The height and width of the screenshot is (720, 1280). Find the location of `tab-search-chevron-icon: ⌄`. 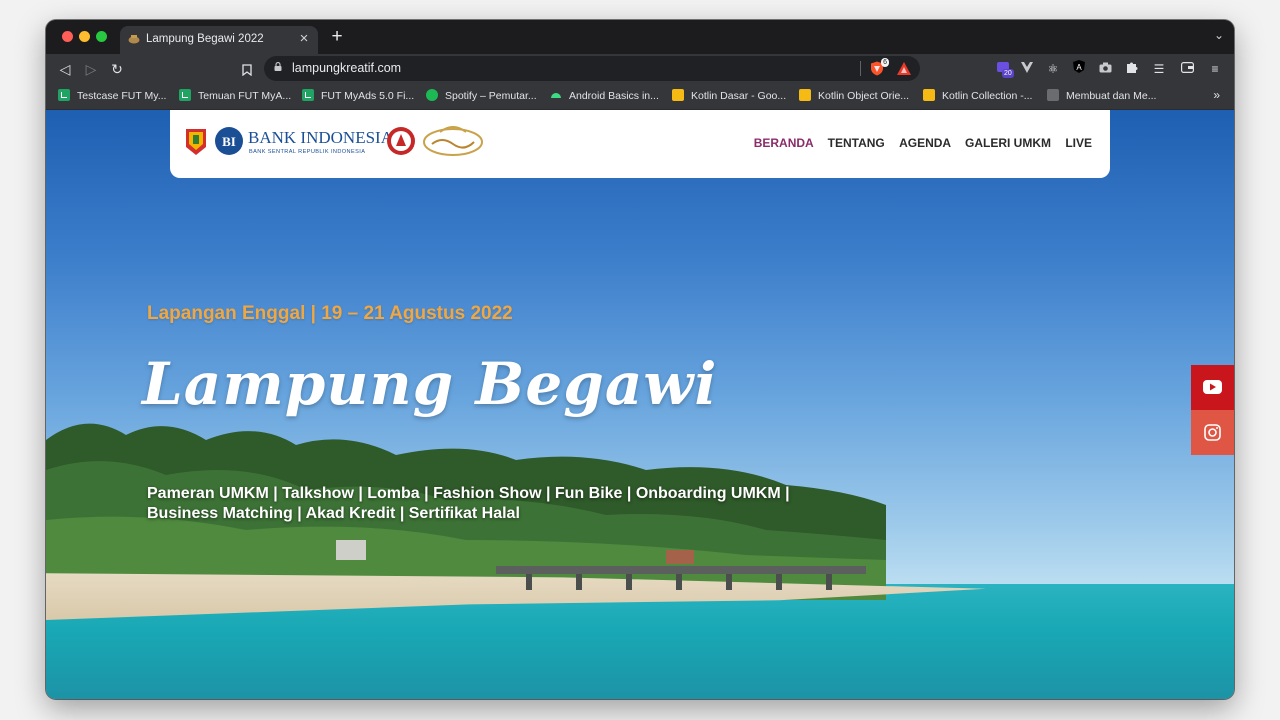

tab-search-chevron-icon: ⌄ is located at coordinates (1219, 35).